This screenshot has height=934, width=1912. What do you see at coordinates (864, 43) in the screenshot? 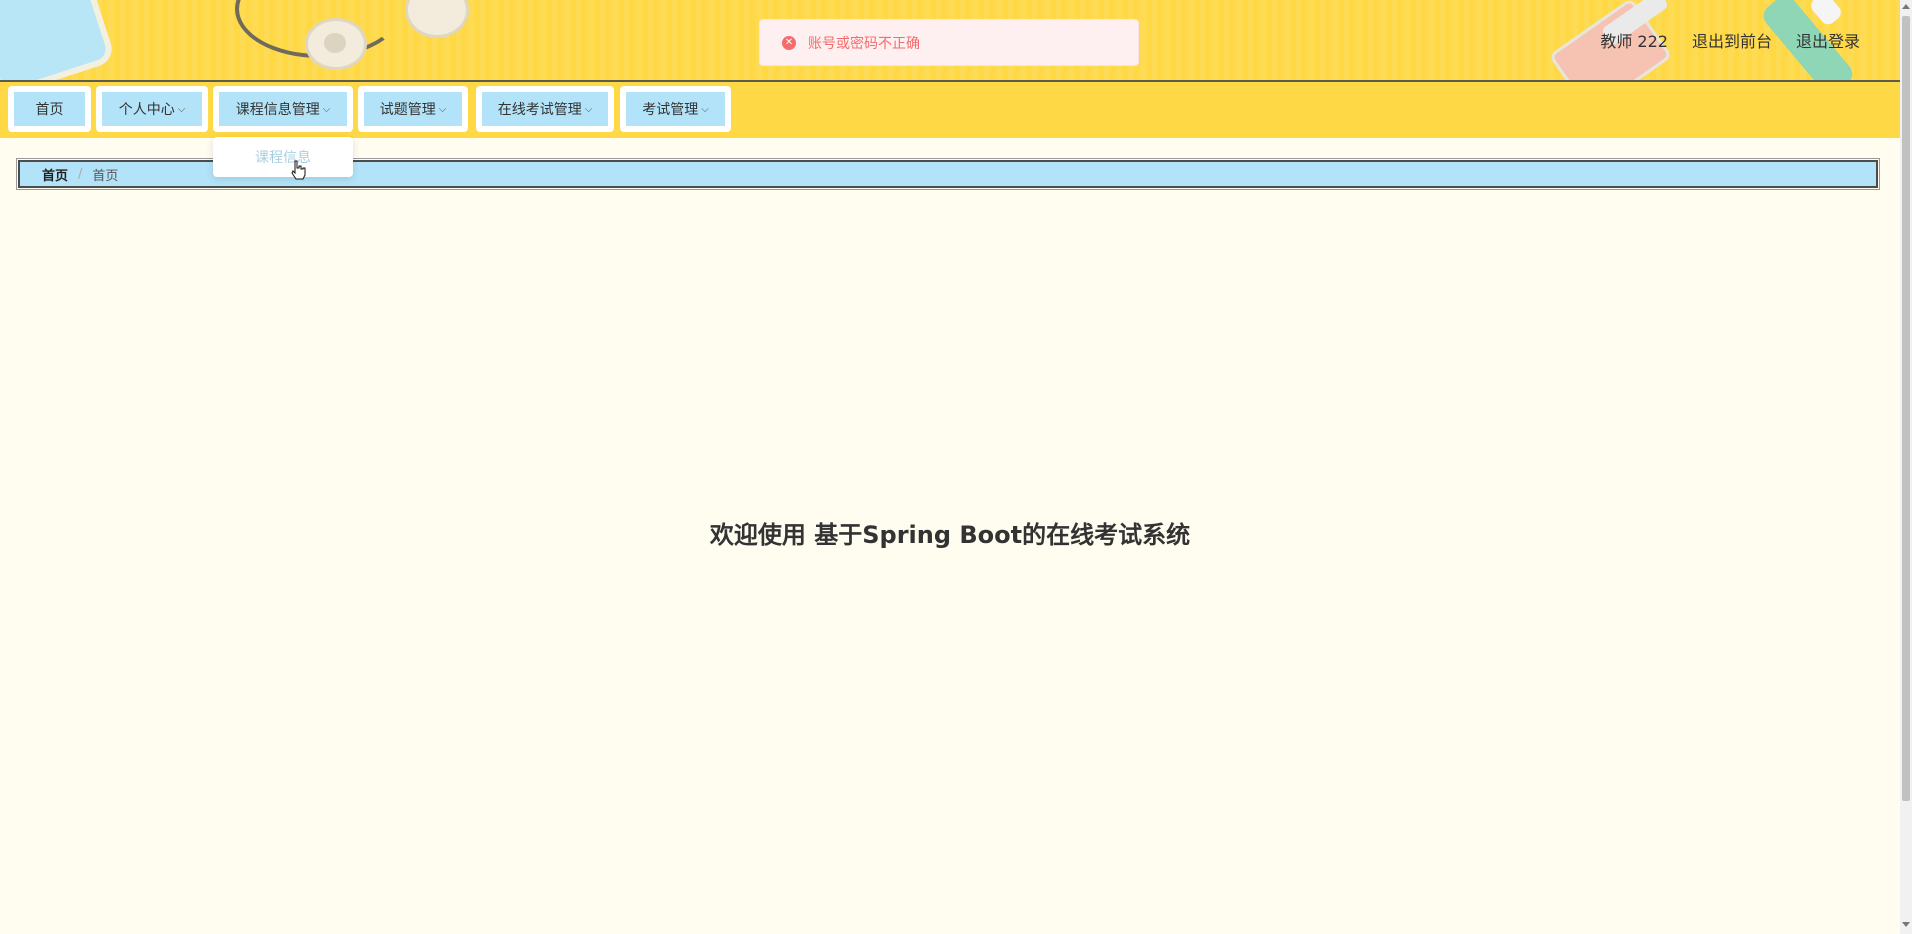
I see `toast-message: 账号或密码不正确` at bounding box center [864, 43].